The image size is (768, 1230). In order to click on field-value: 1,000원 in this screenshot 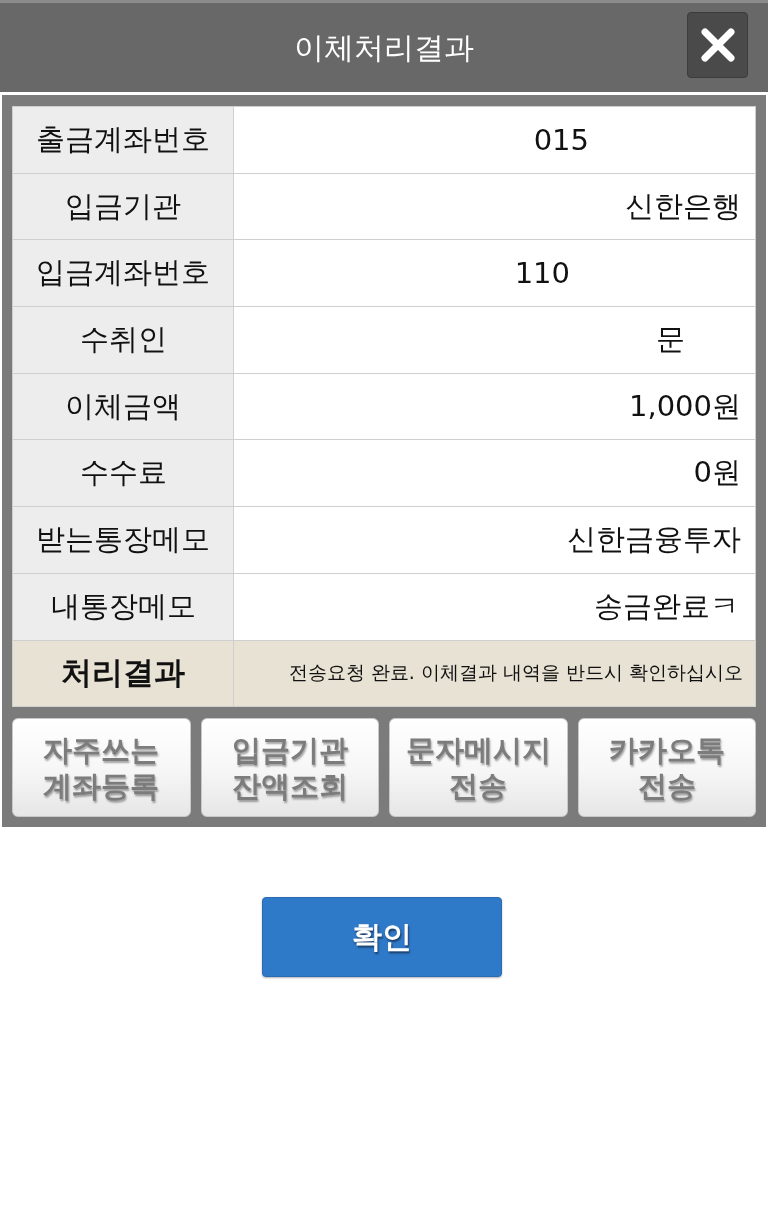, I will do `click(494, 406)`.